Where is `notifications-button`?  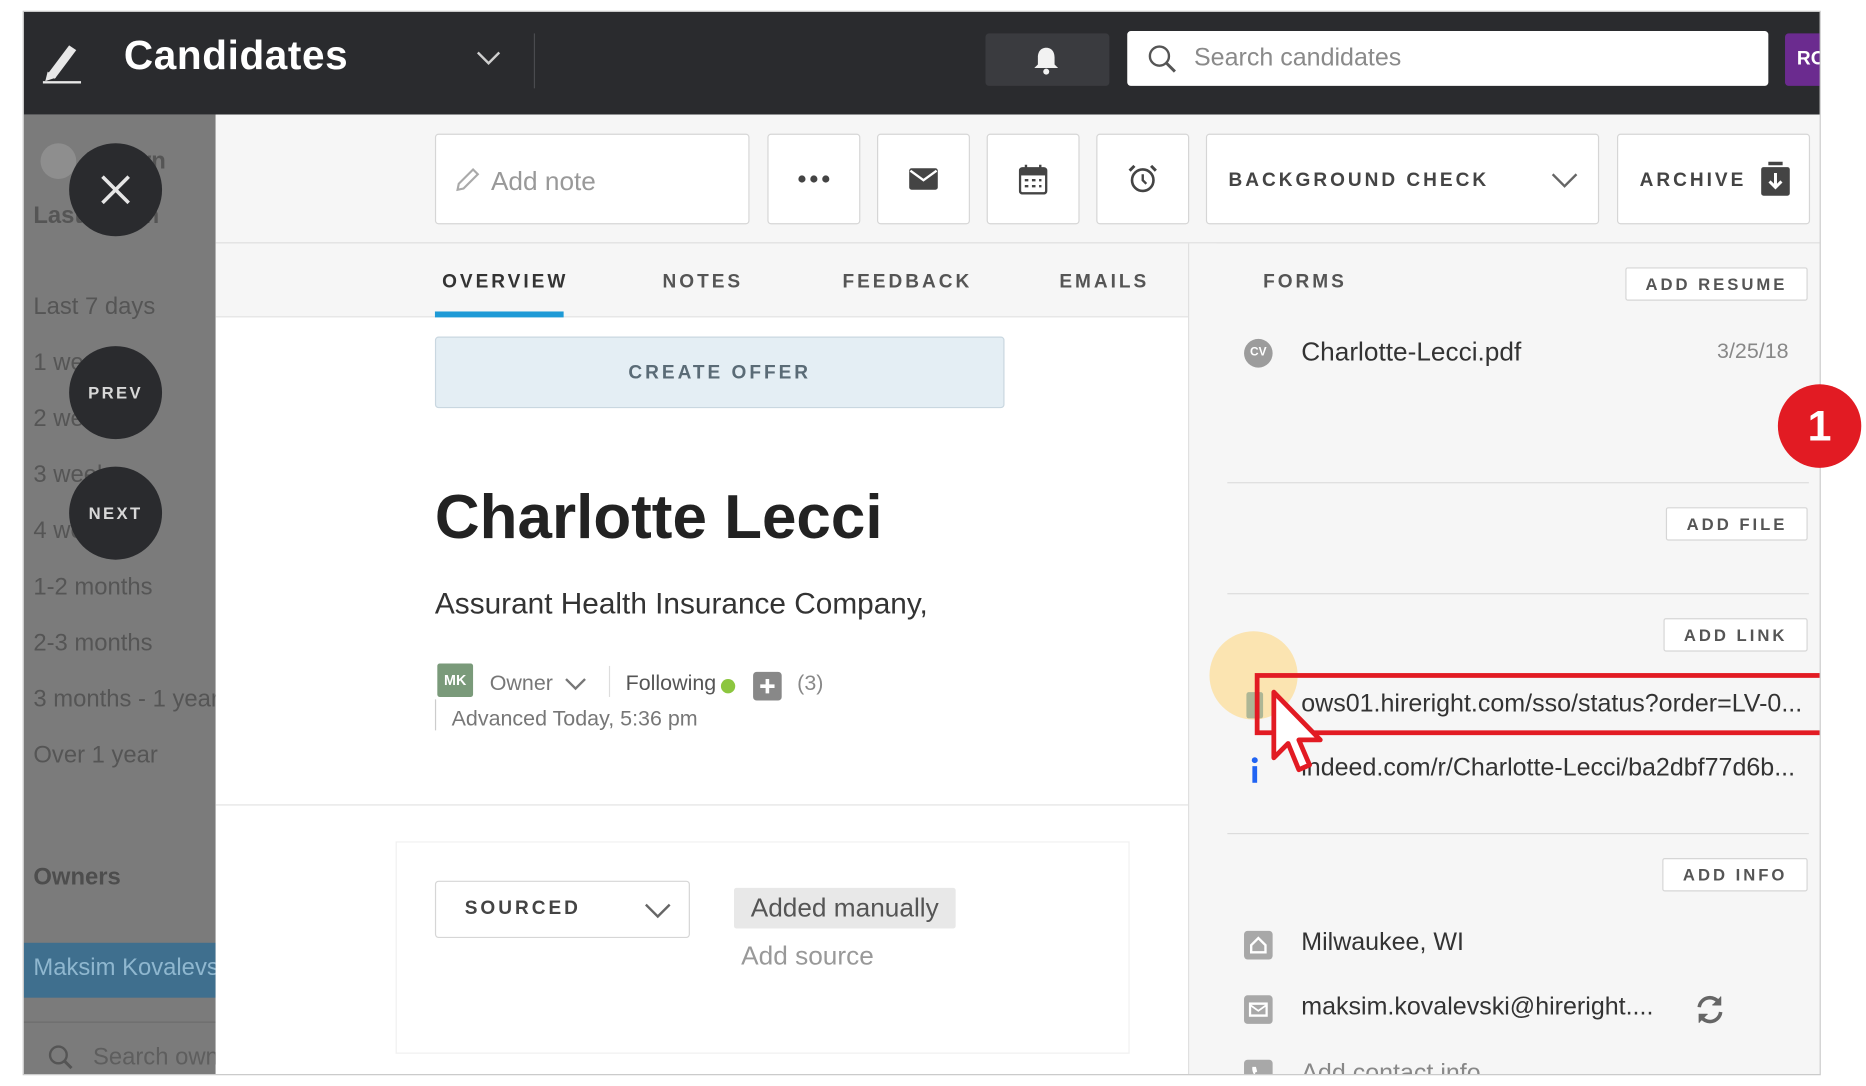
notifications-button is located at coordinates (1047, 59).